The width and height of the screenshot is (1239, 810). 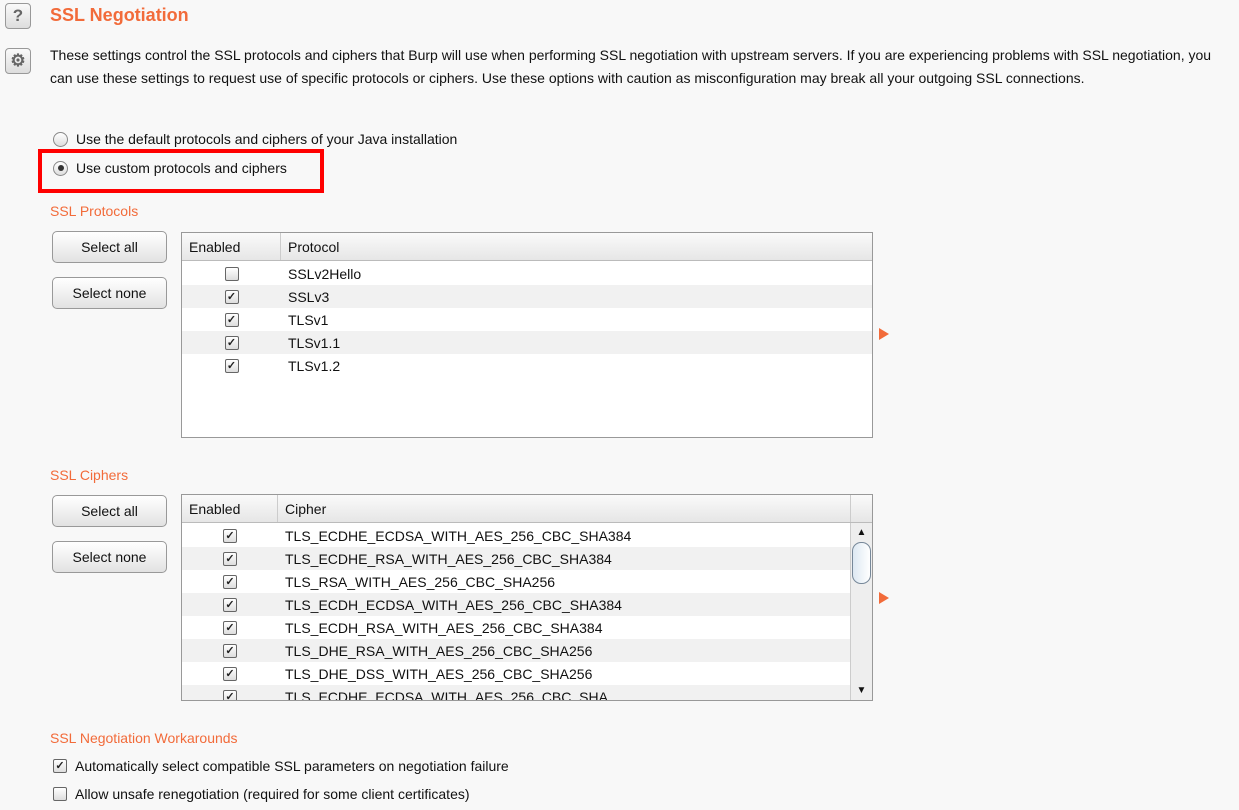 I want to click on protocols-select-all-button: Select all, so click(x=109, y=247).